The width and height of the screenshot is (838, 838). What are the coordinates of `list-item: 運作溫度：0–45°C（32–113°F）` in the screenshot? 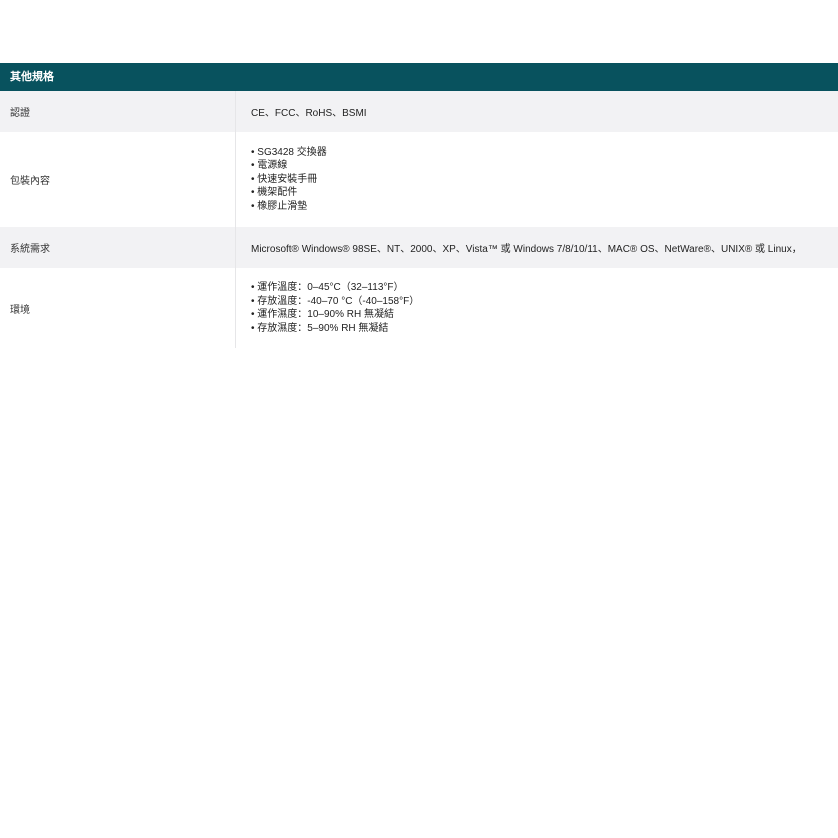 It's located at (544, 288).